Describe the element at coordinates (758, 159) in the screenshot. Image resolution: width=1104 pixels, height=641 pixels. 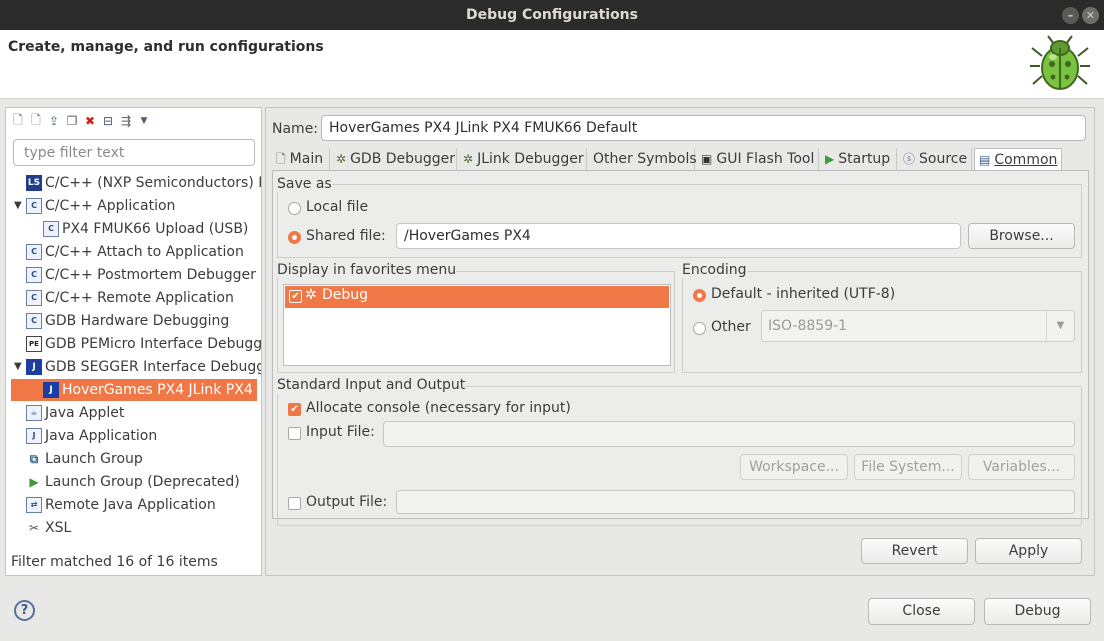
I see `tab-gui-flash-tool: ▣ GUI Flash Tool` at that location.